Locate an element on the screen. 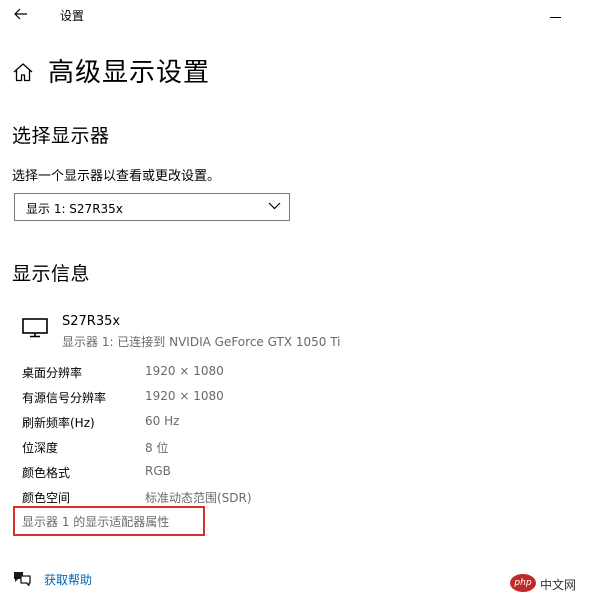  back-button is located at coordinates (21, 14).